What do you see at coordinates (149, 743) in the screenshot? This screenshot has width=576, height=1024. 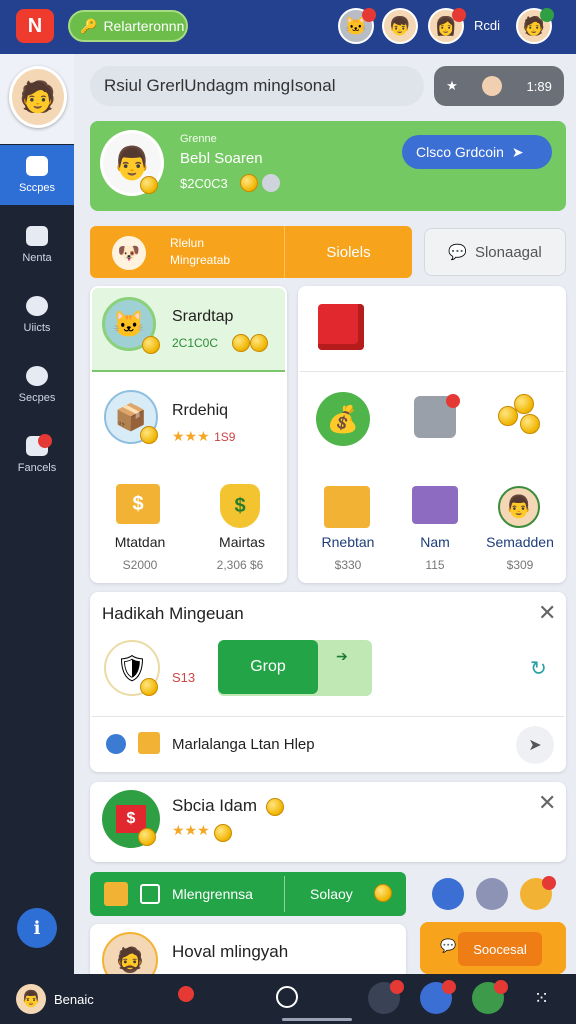 I see `treasure-icon` at bounding box center [149, 743].